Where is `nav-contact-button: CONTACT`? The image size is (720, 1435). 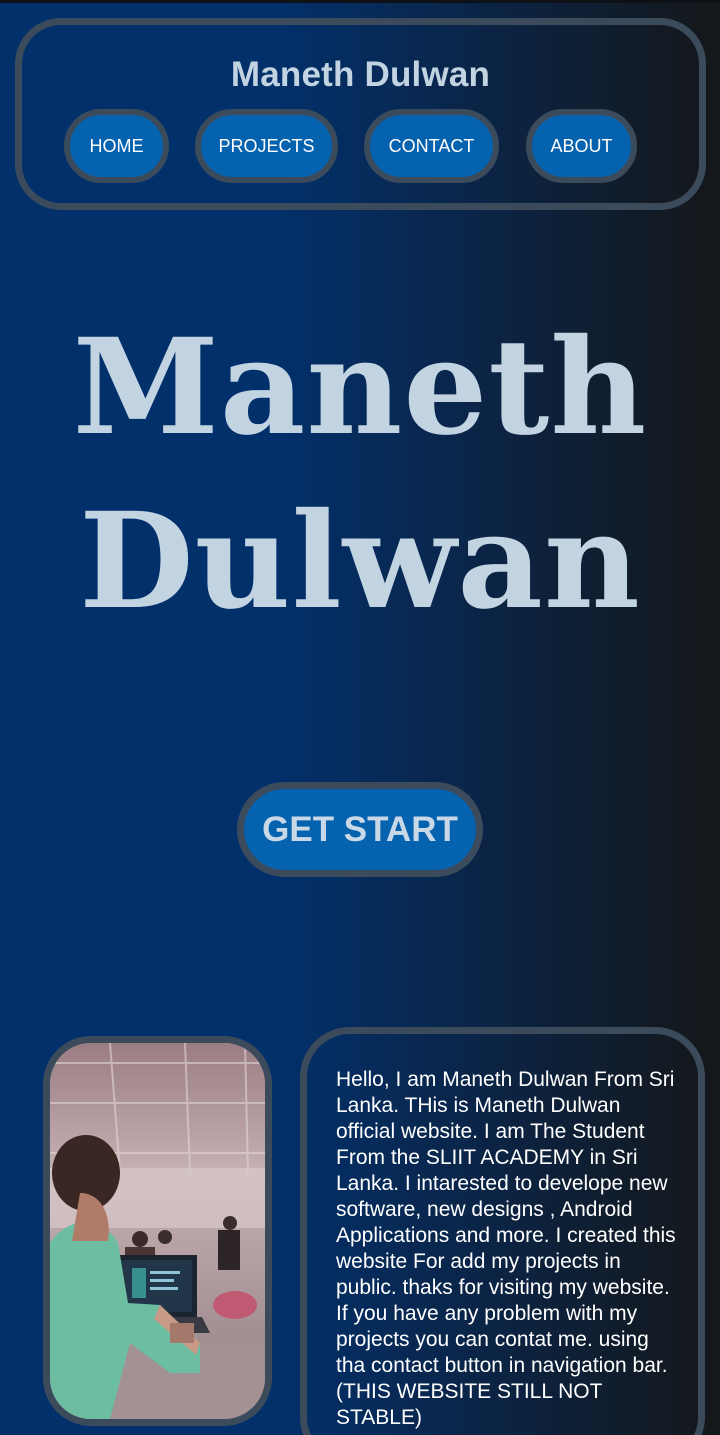 nav-contact-button: CONTACT is located at coordinates (431, 146).